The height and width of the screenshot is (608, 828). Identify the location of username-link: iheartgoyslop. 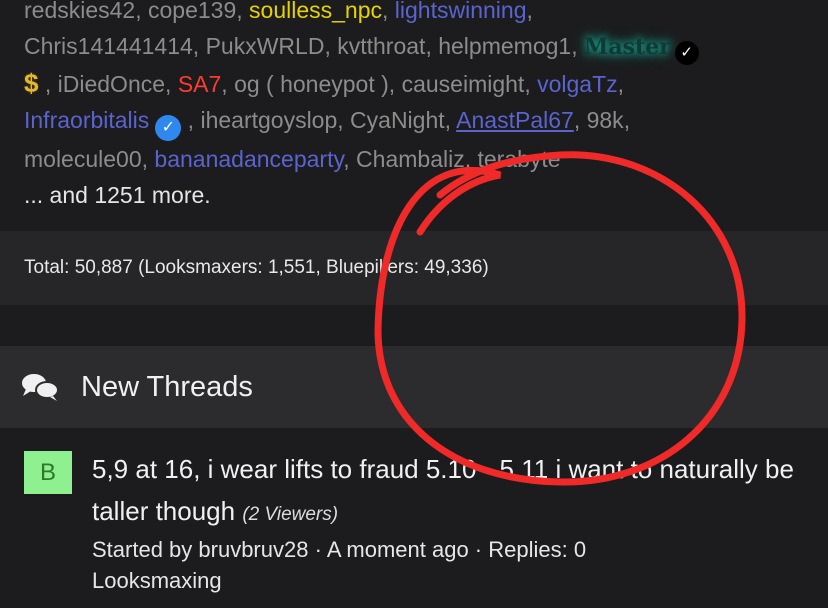
(268, 120).